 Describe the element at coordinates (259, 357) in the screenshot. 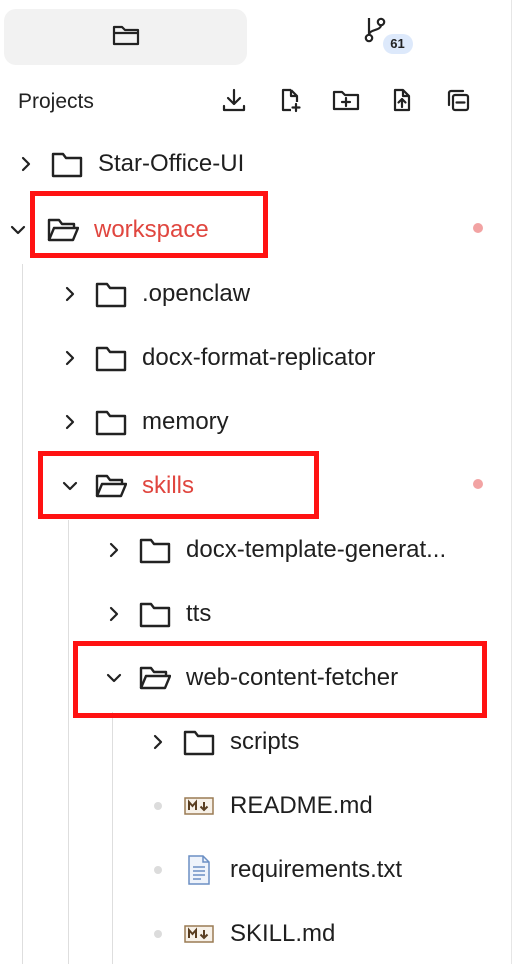

I see `tree-item-label: docx-format-replicator` at that location.